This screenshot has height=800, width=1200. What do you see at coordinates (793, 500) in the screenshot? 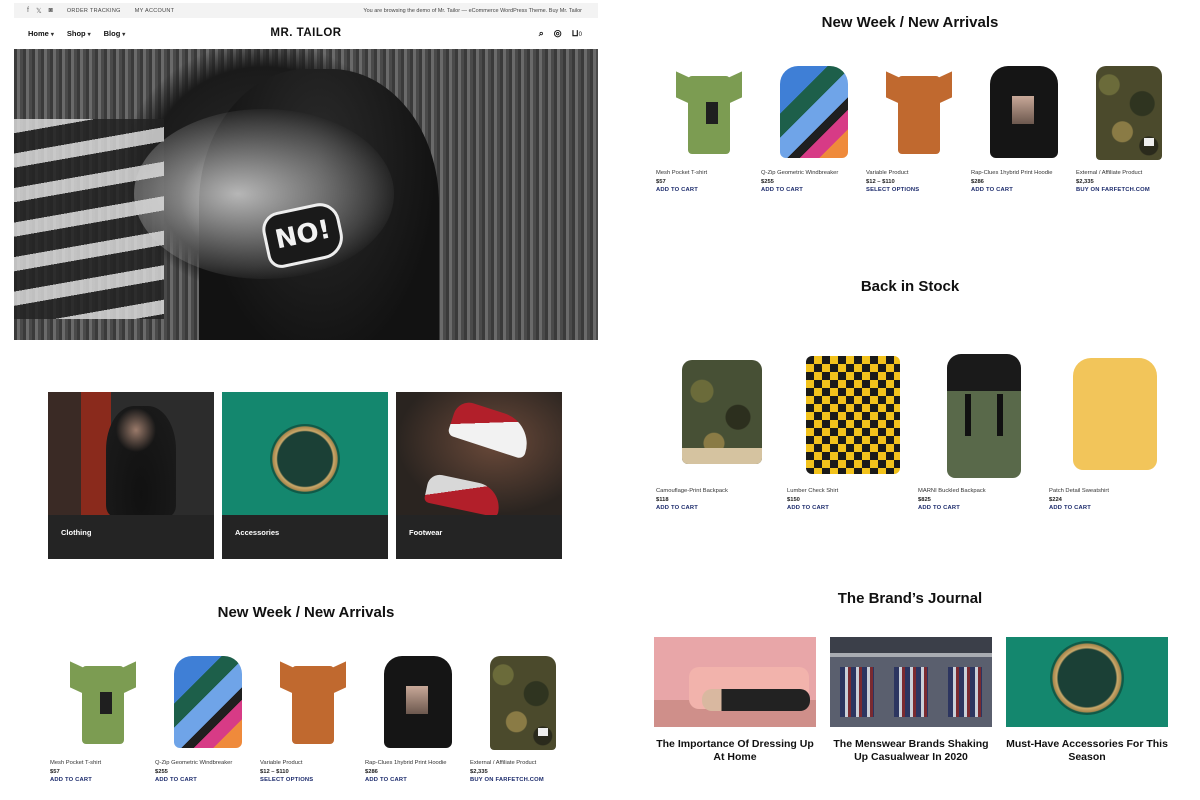
I see `product-price: $150` at bounding box center [793, 500].